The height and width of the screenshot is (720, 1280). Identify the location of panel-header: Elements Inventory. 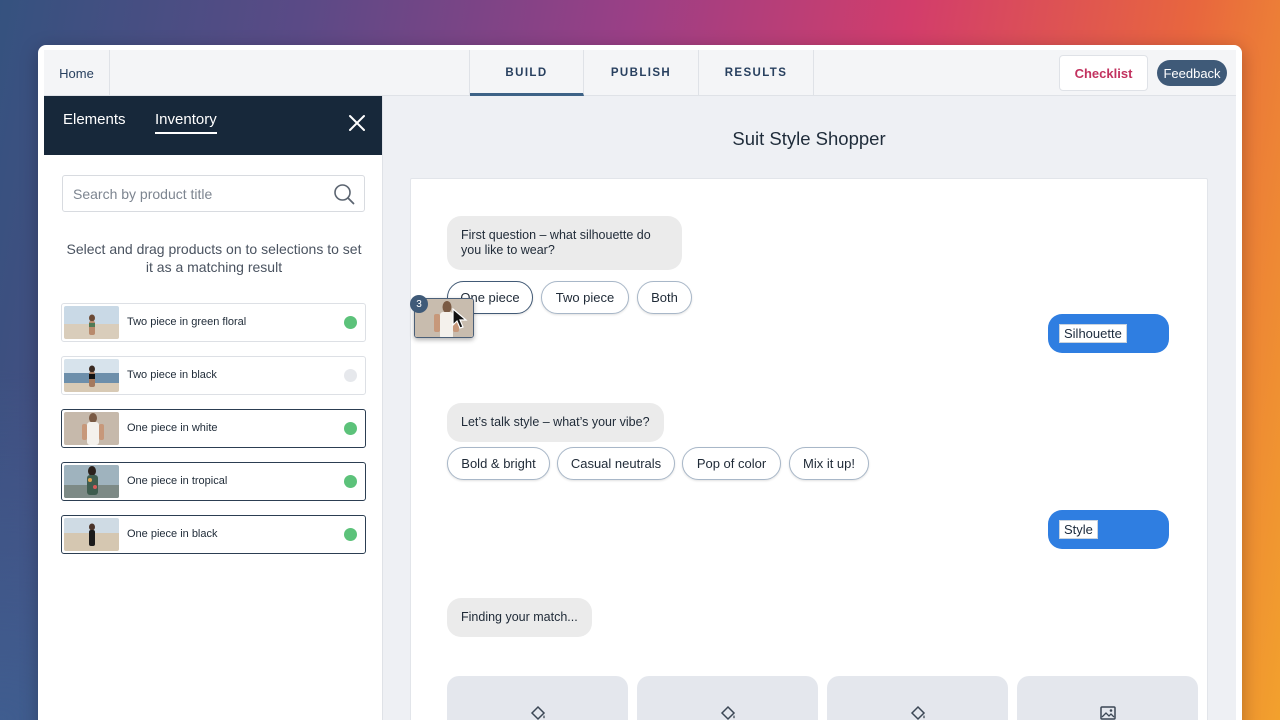
(213, 125).